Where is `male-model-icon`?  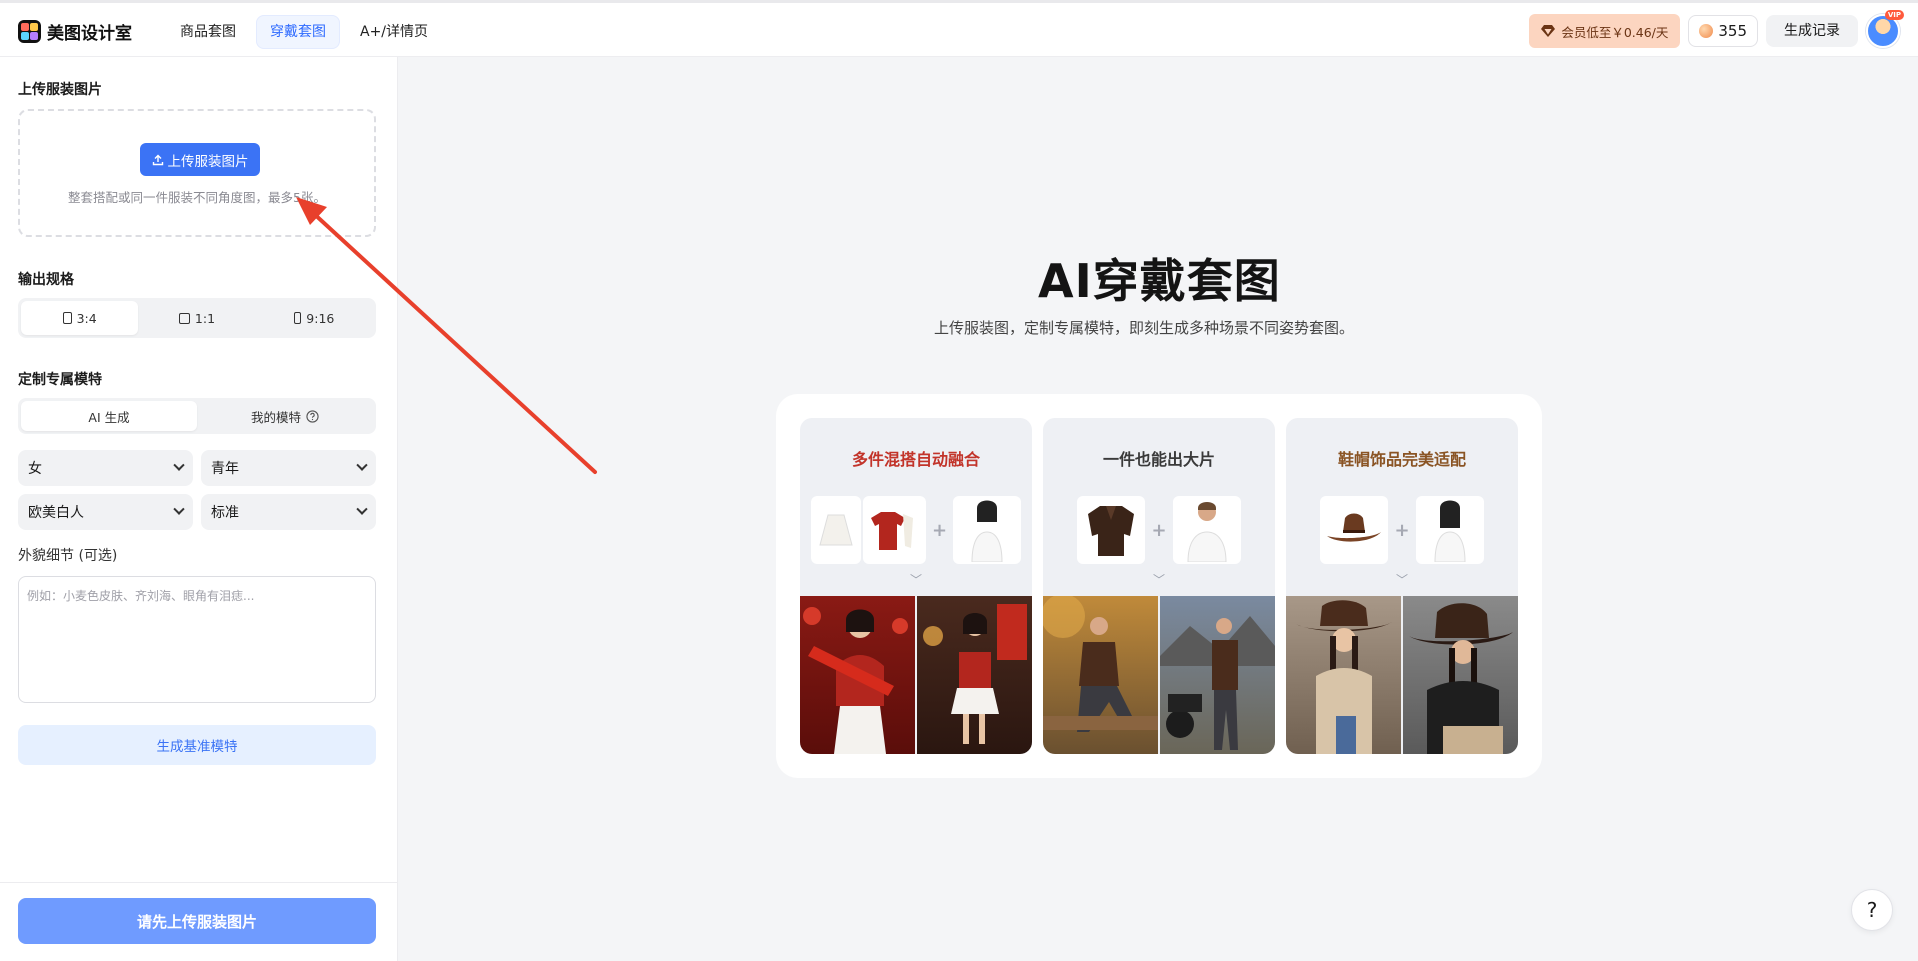 male-model-icon is located at coordinates (1207, 532).